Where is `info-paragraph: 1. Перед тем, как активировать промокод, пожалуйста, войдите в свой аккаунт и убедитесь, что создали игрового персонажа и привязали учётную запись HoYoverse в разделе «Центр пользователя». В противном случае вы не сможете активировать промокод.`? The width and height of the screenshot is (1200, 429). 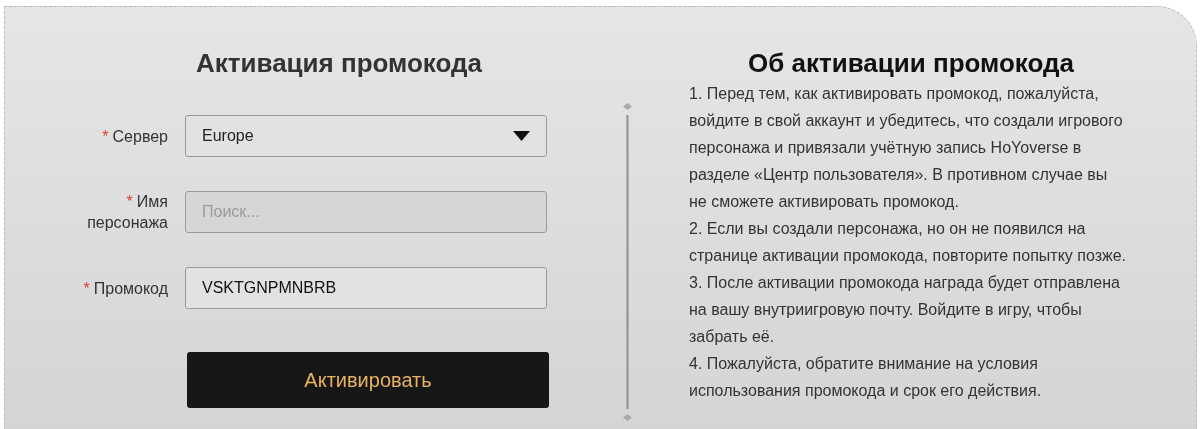
info-paragraph: 1. Перед тем, как активировать промокод, пожалуйста, войдите в свой аккаунт и убедитесь, что создали игрового персонажа и привязали учётную запись HoYoverse в разделе «Центр пользователя». В противном случае вы не сможете активировать промокод. is located at coordinates (906, 148).